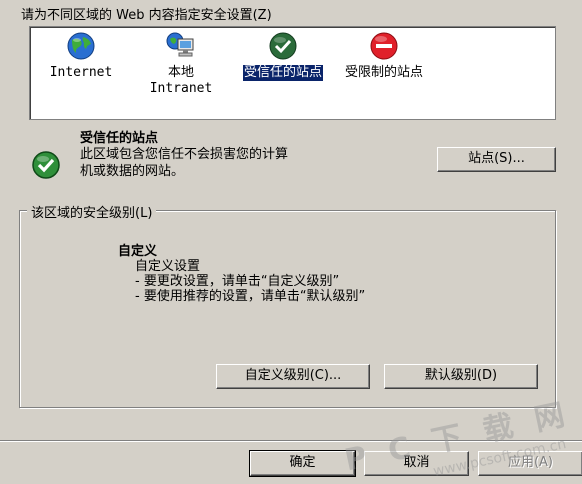  Describe the element at coordinates (180, 44) in the screenshot. I see `intranet-icon` at that location.